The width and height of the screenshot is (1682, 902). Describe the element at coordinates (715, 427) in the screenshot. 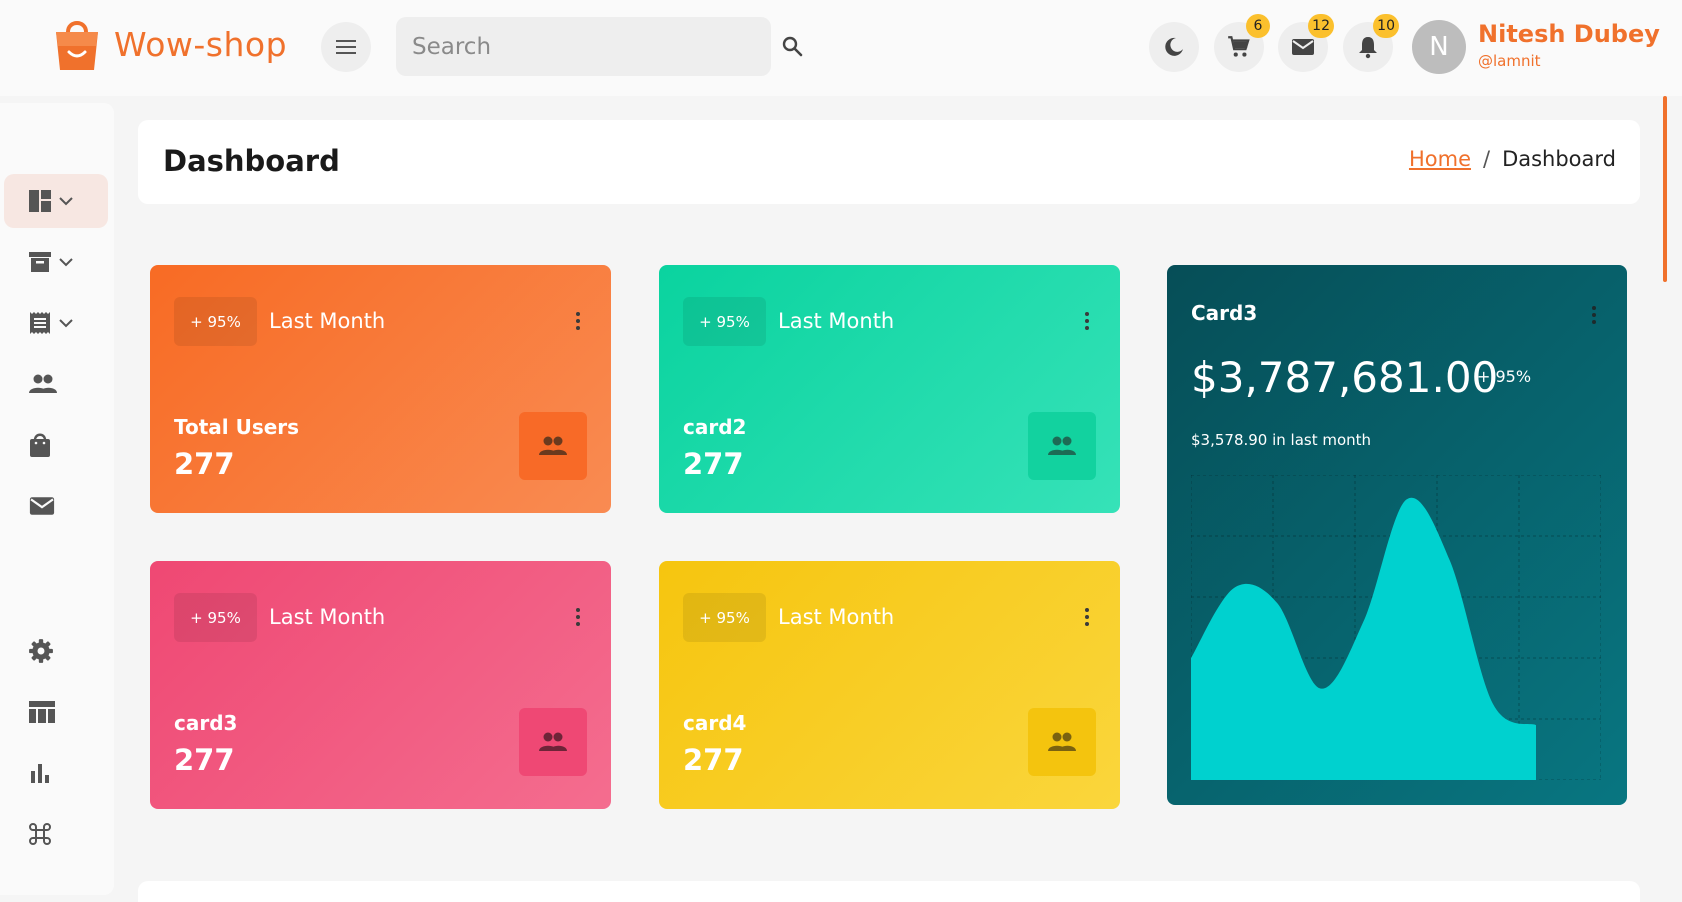

I see `card-label: card2` at that location.